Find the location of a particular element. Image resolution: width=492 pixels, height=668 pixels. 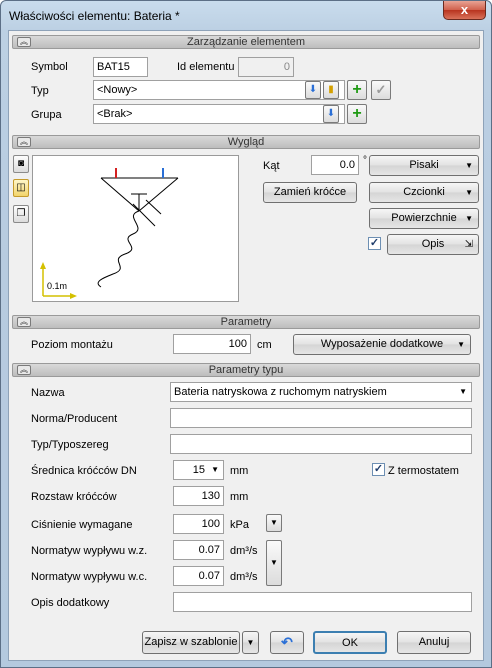

section-title: Parametry is located at coordinates (246, 322).